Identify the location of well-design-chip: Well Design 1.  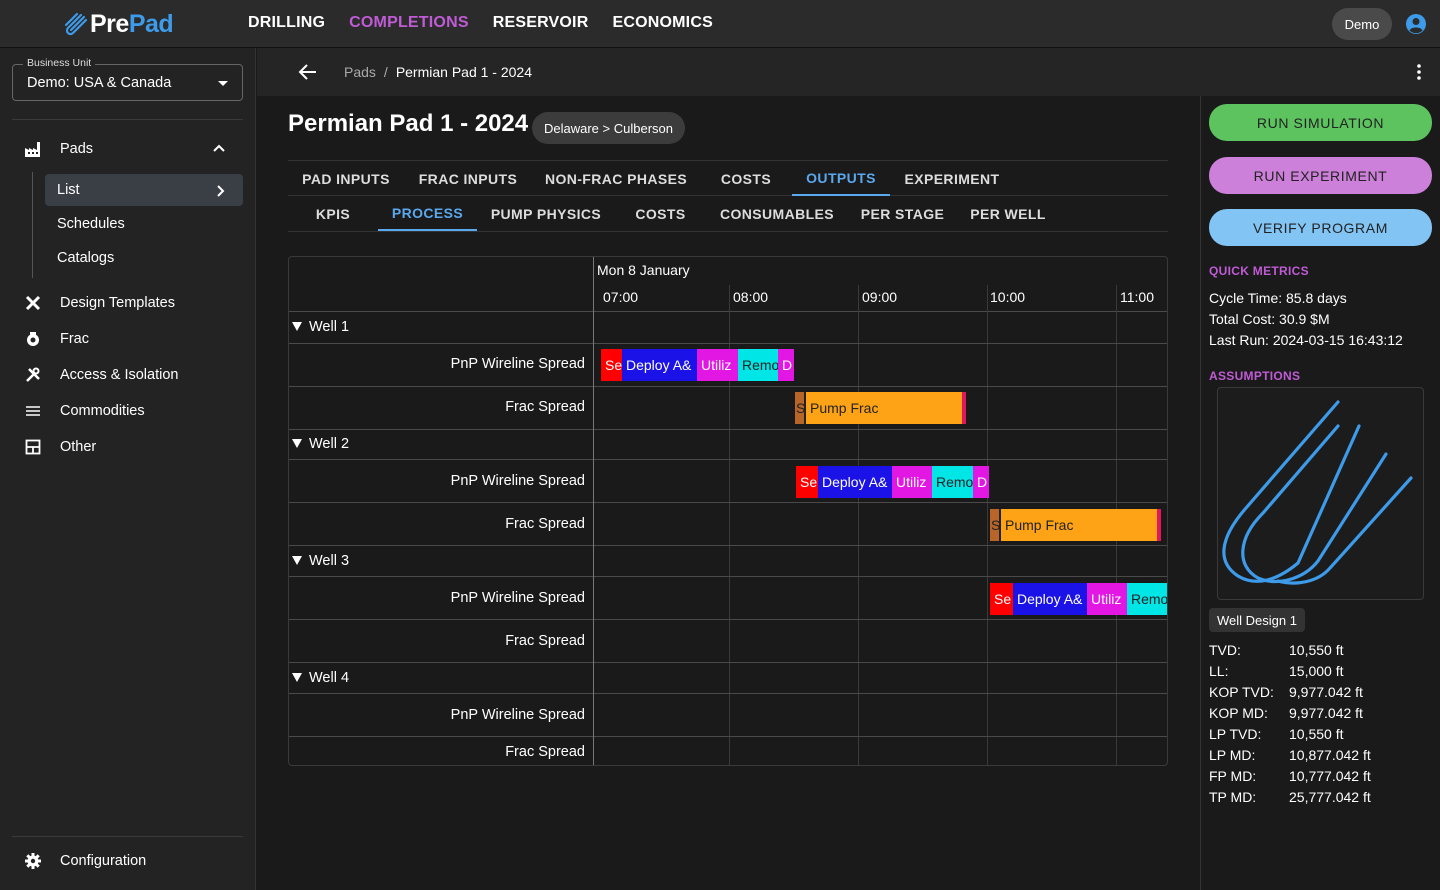
(1257, 620).